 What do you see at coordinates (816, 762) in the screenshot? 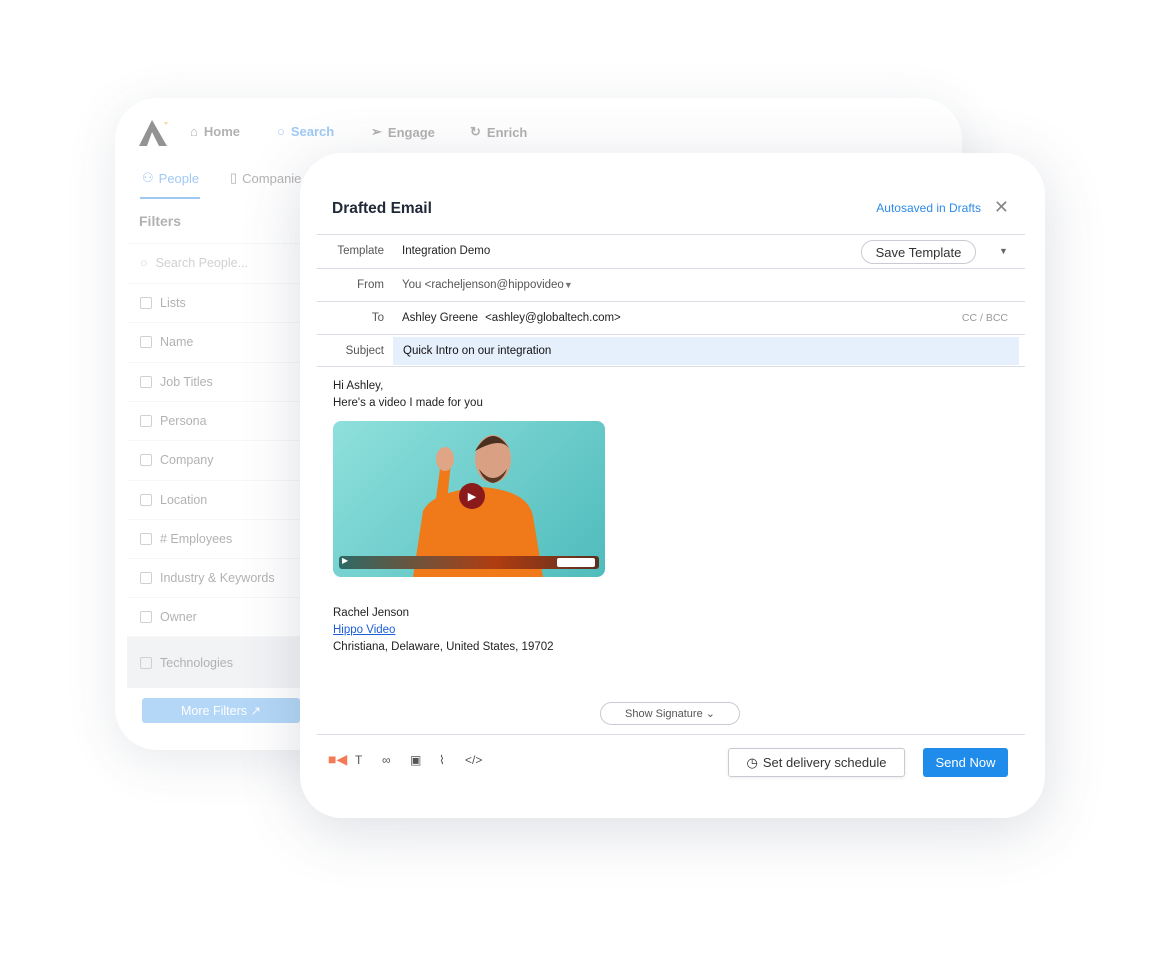
I see `set-delivery-schedule-button: ◷ Set delivery schedule` at bounding box center [816, 762].